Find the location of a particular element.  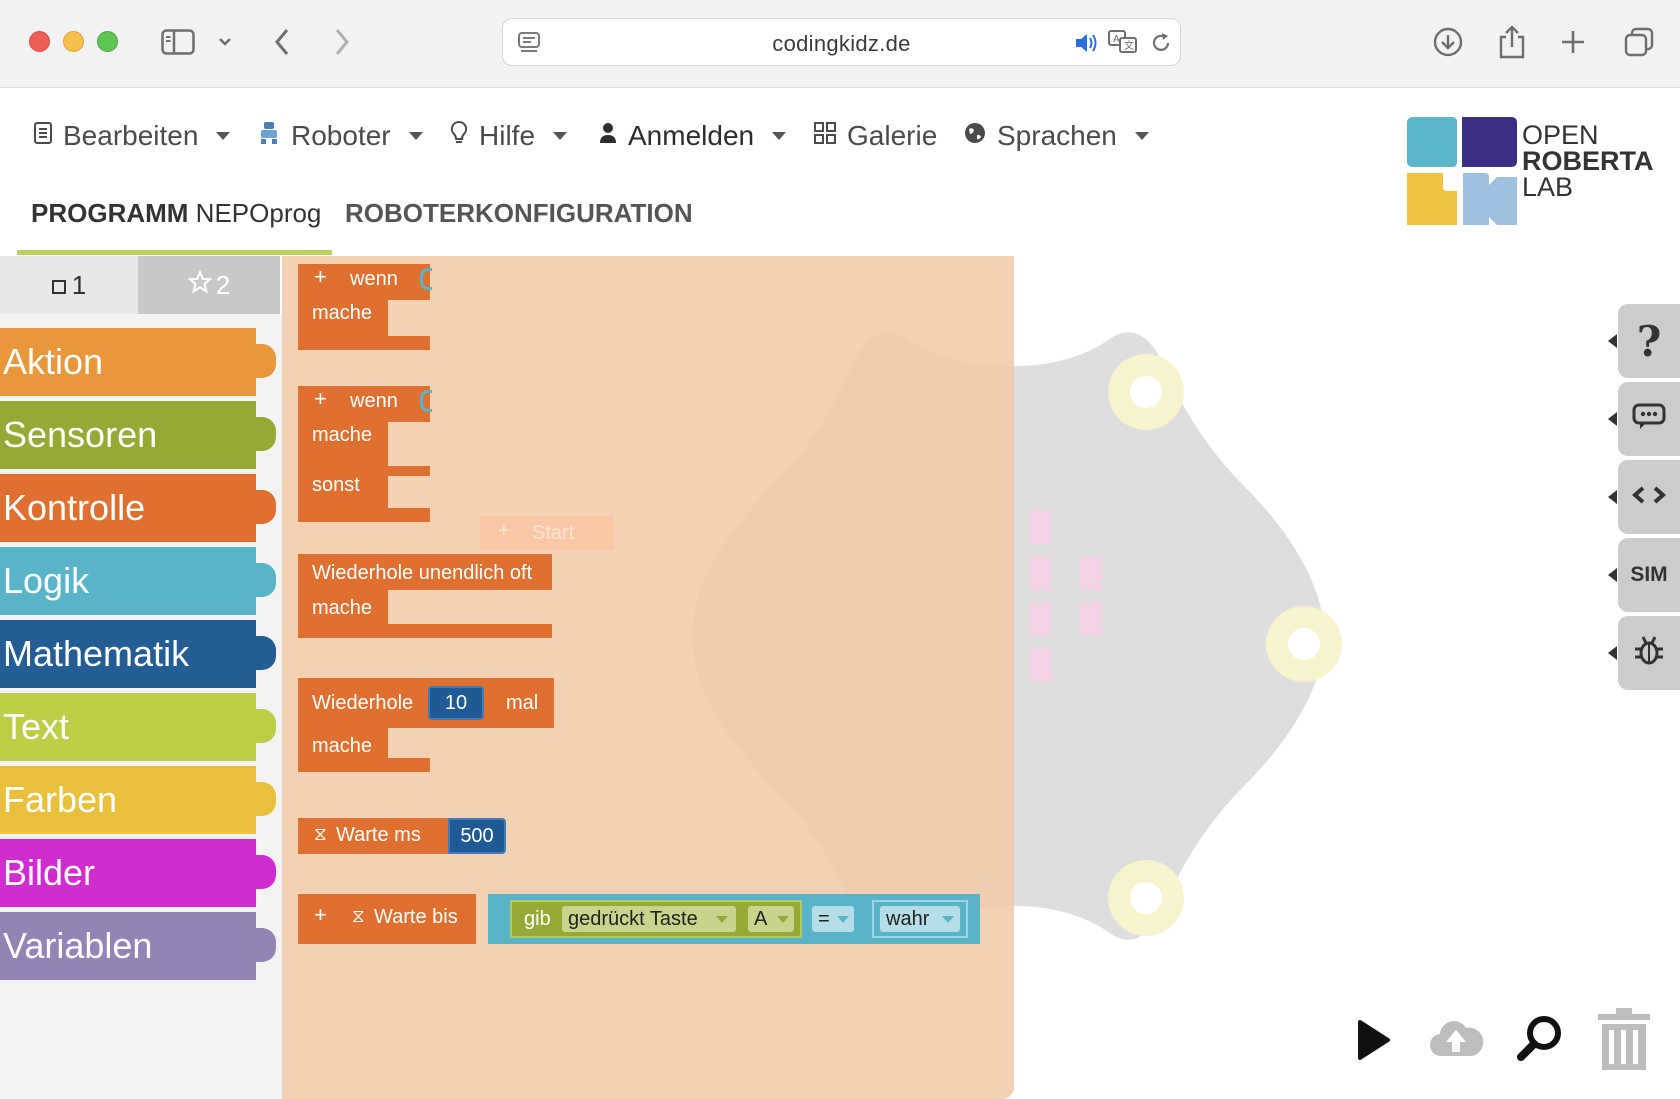

tab-program: PROGRAMM NEPOprog is located at coordinates (176, 213).